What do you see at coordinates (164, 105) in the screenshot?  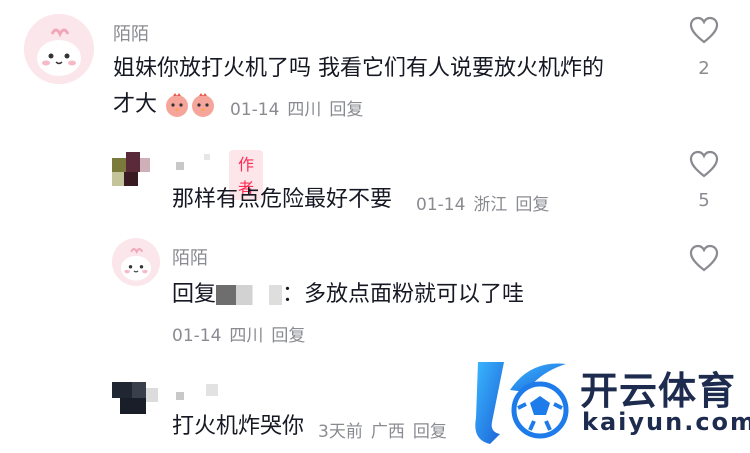 I see `comment-text-continued: 才大` at bounding box center [164, 105].